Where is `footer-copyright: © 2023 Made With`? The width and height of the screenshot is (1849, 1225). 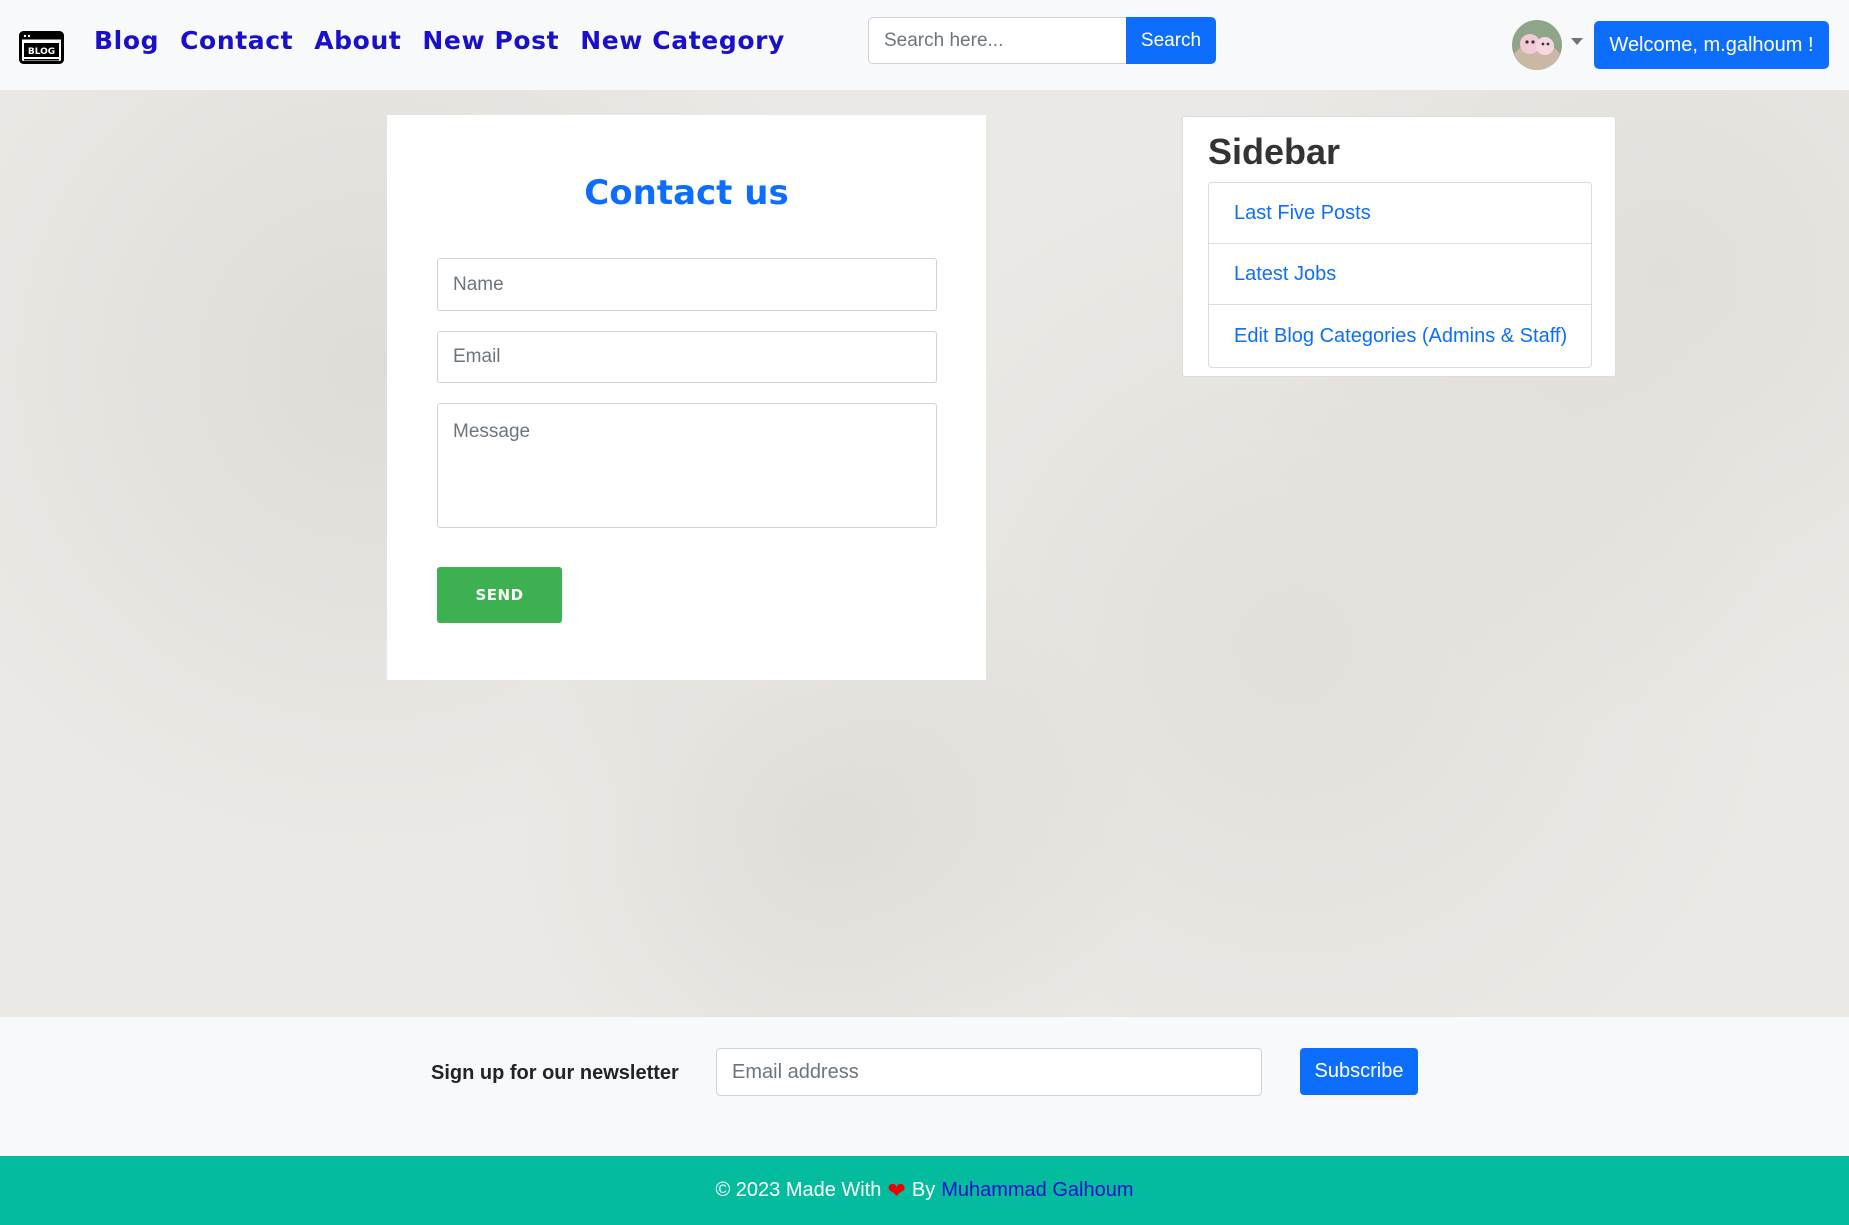 footer-copyright: © 2023 Made With is located at coordinates (798, 1190).